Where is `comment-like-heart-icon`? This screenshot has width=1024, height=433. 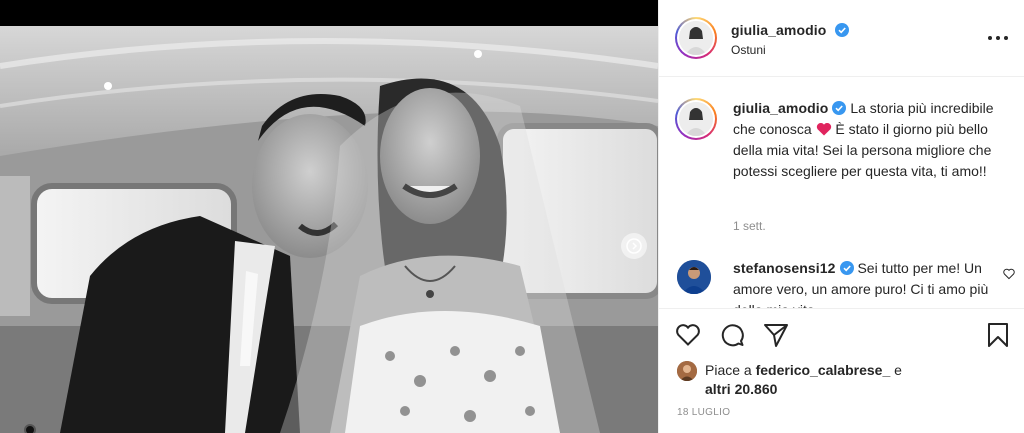
comment-like-heart-icon is located at coordinates (1009, 274).